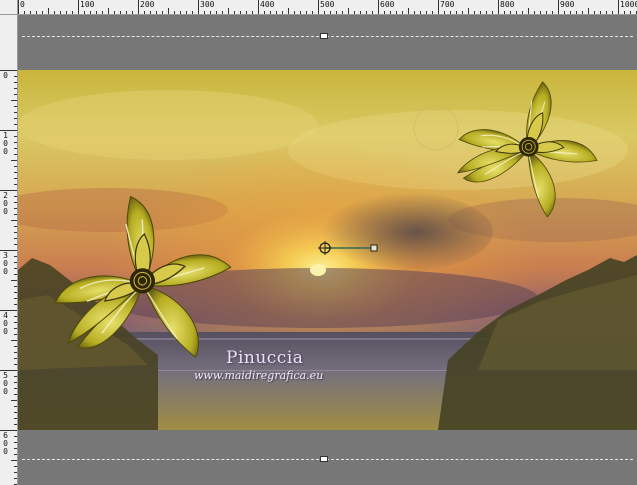 The width and height of the screenshot is (637, 485). What do you see at coordinates (327, 42) in the screenshot?
I see `workspace-margin-top` at bounding box center [327, 42].